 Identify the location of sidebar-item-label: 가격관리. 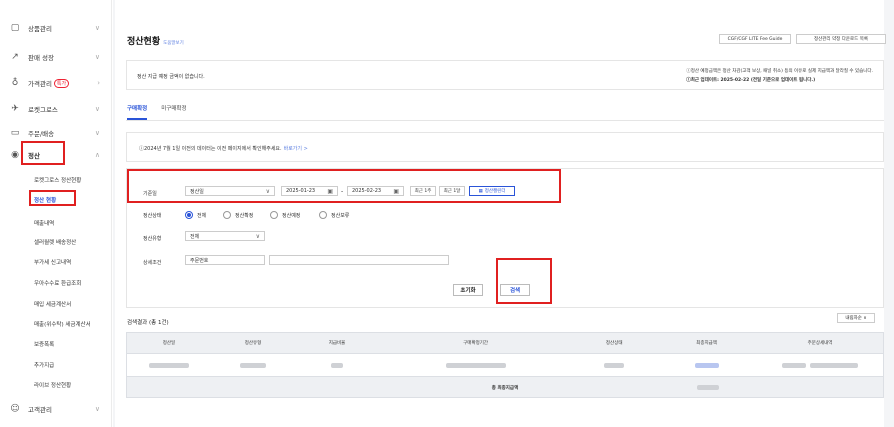
(40, 84).